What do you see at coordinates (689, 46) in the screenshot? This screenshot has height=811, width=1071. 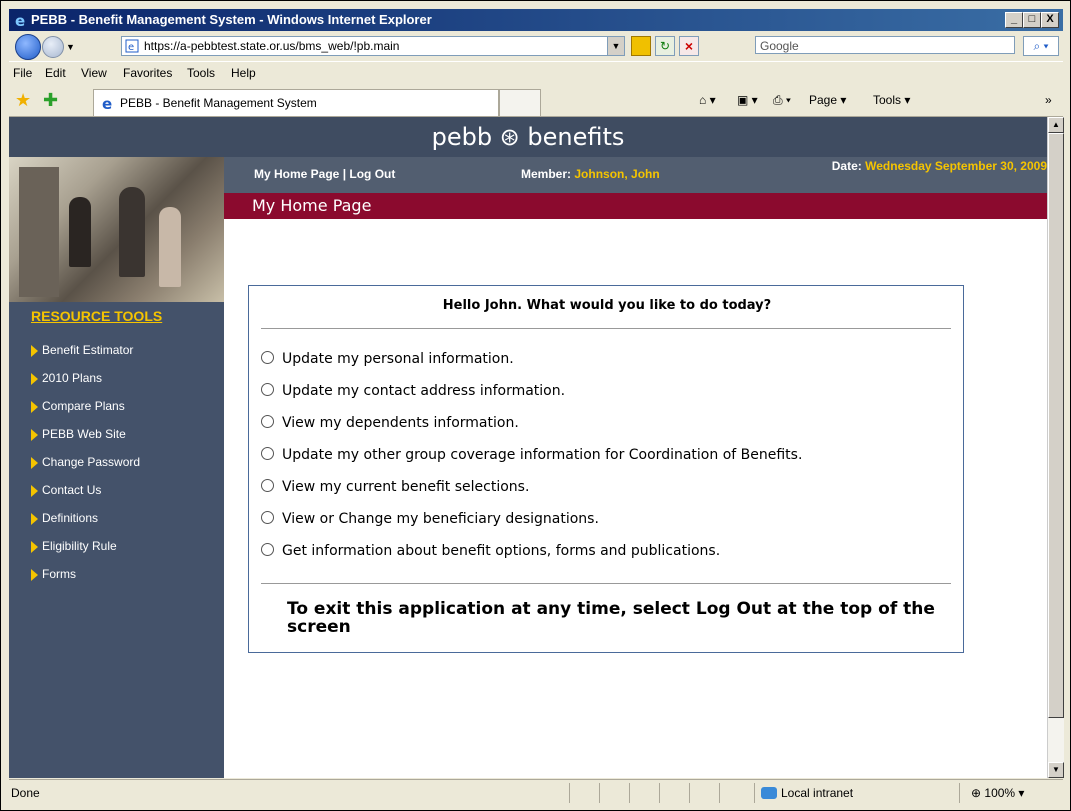 I see `stop-icon: ×` at bounding box center [689, 46].